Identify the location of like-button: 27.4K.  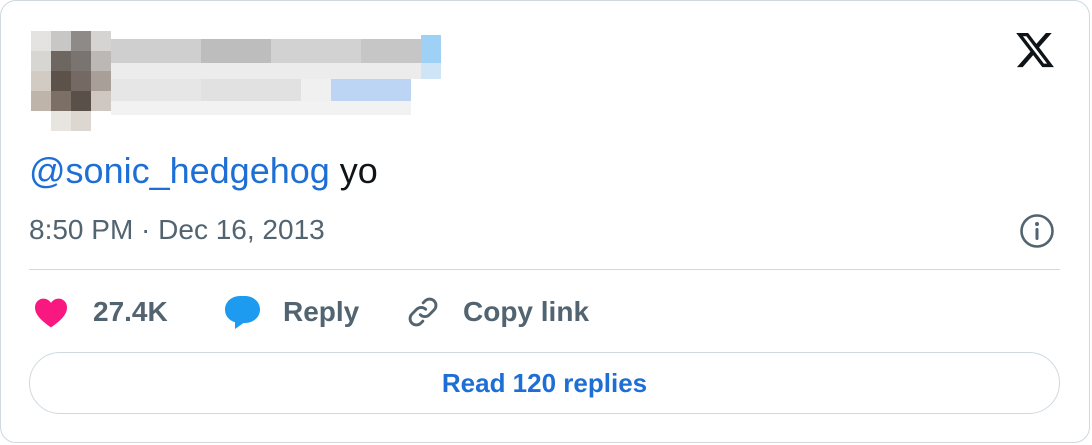
(100, 312).